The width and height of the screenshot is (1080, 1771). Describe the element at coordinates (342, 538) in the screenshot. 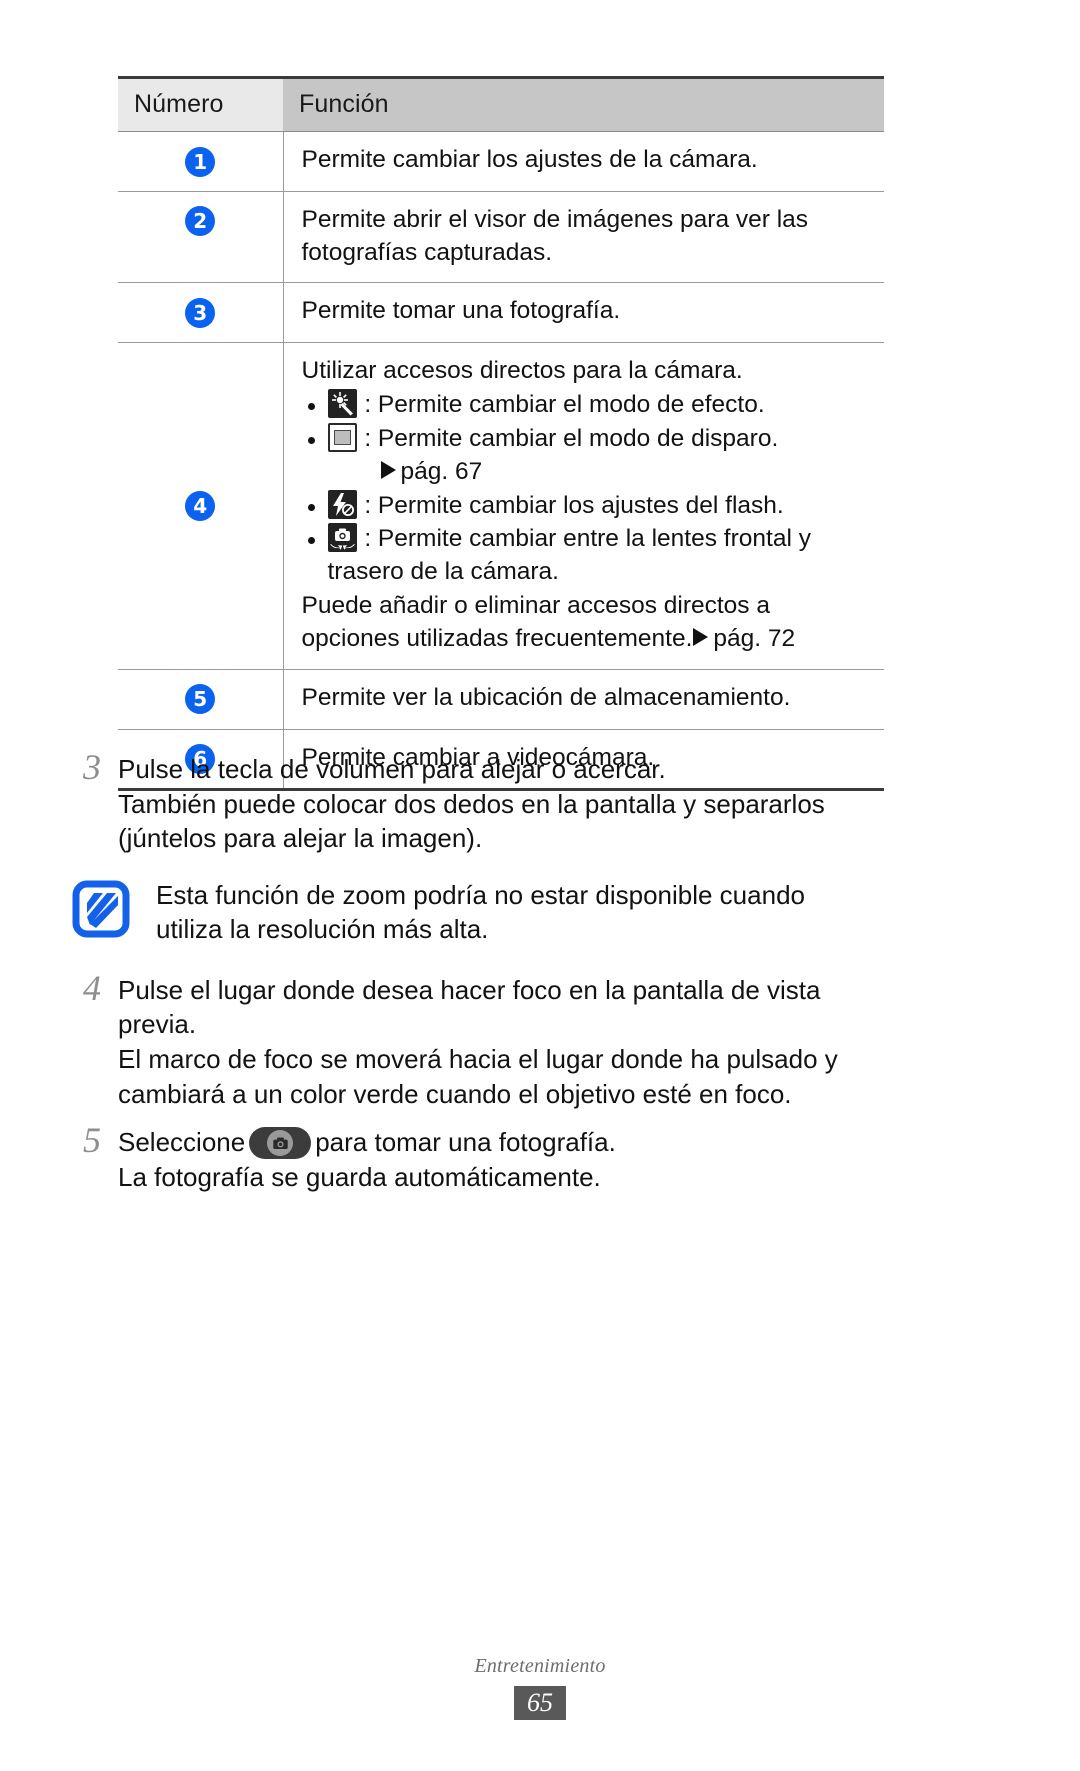

I see `switch-camera-icon` at that location.